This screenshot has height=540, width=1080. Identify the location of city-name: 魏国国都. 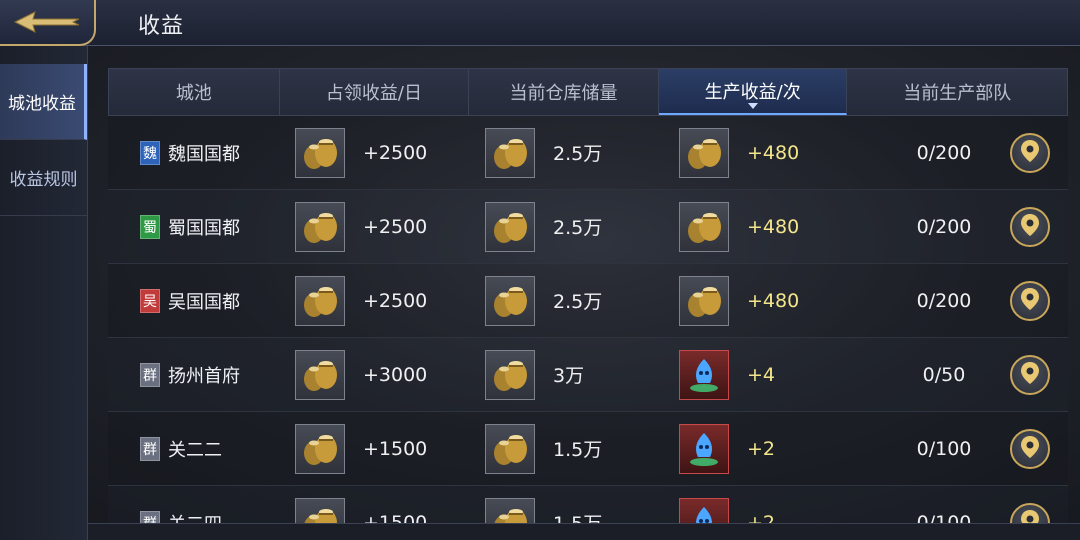
(204, 154).